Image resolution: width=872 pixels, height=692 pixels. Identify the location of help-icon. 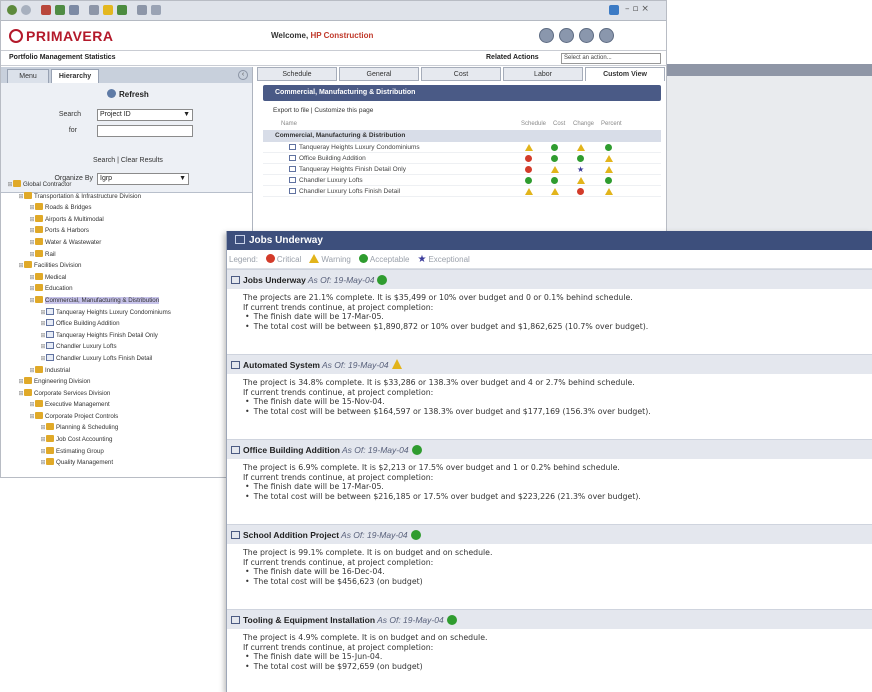
(546, 35).